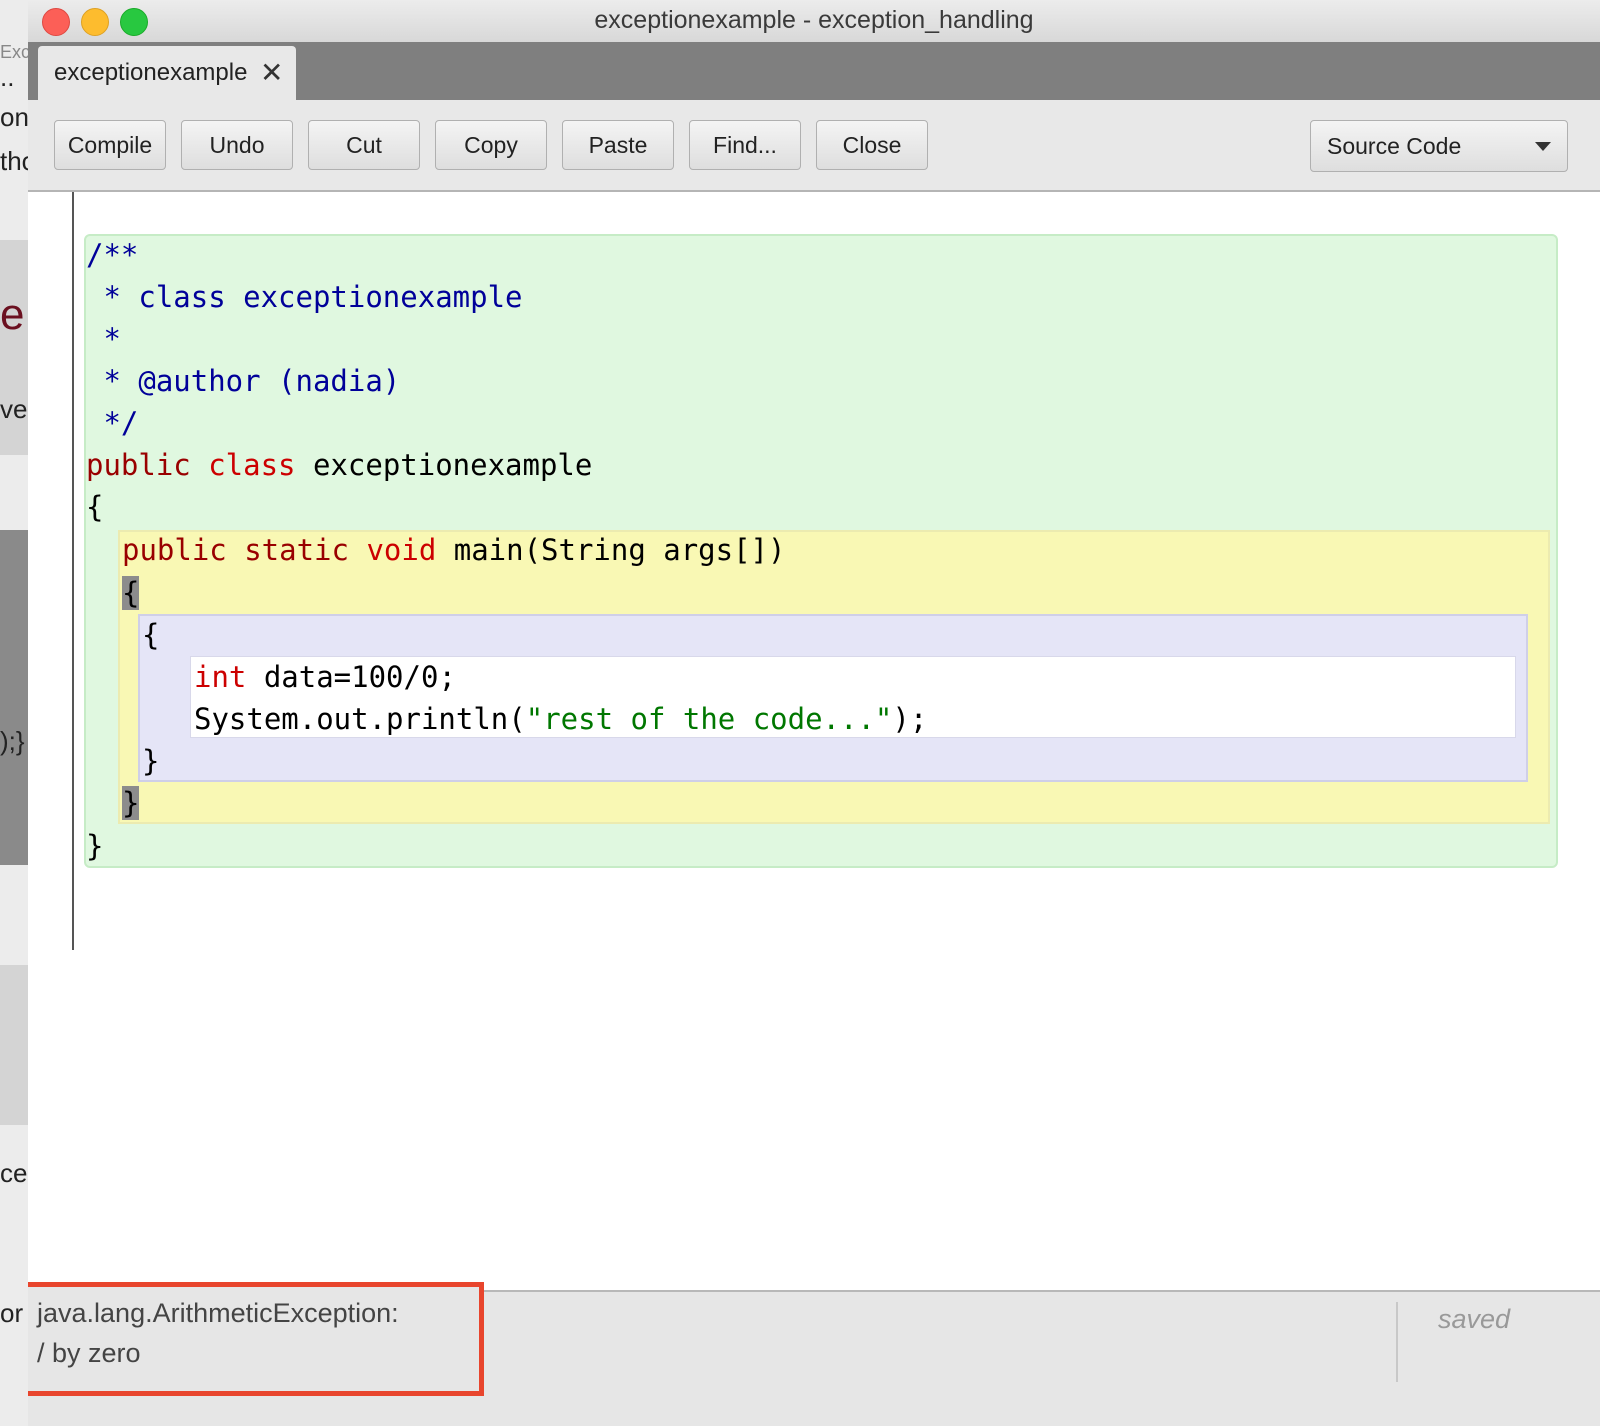 The height and width of the screenshot is (1426, 1600). Describe the element at coordinates (452, 465) in the screenshot. I see `identifier-token: exceptionexample` at that location.